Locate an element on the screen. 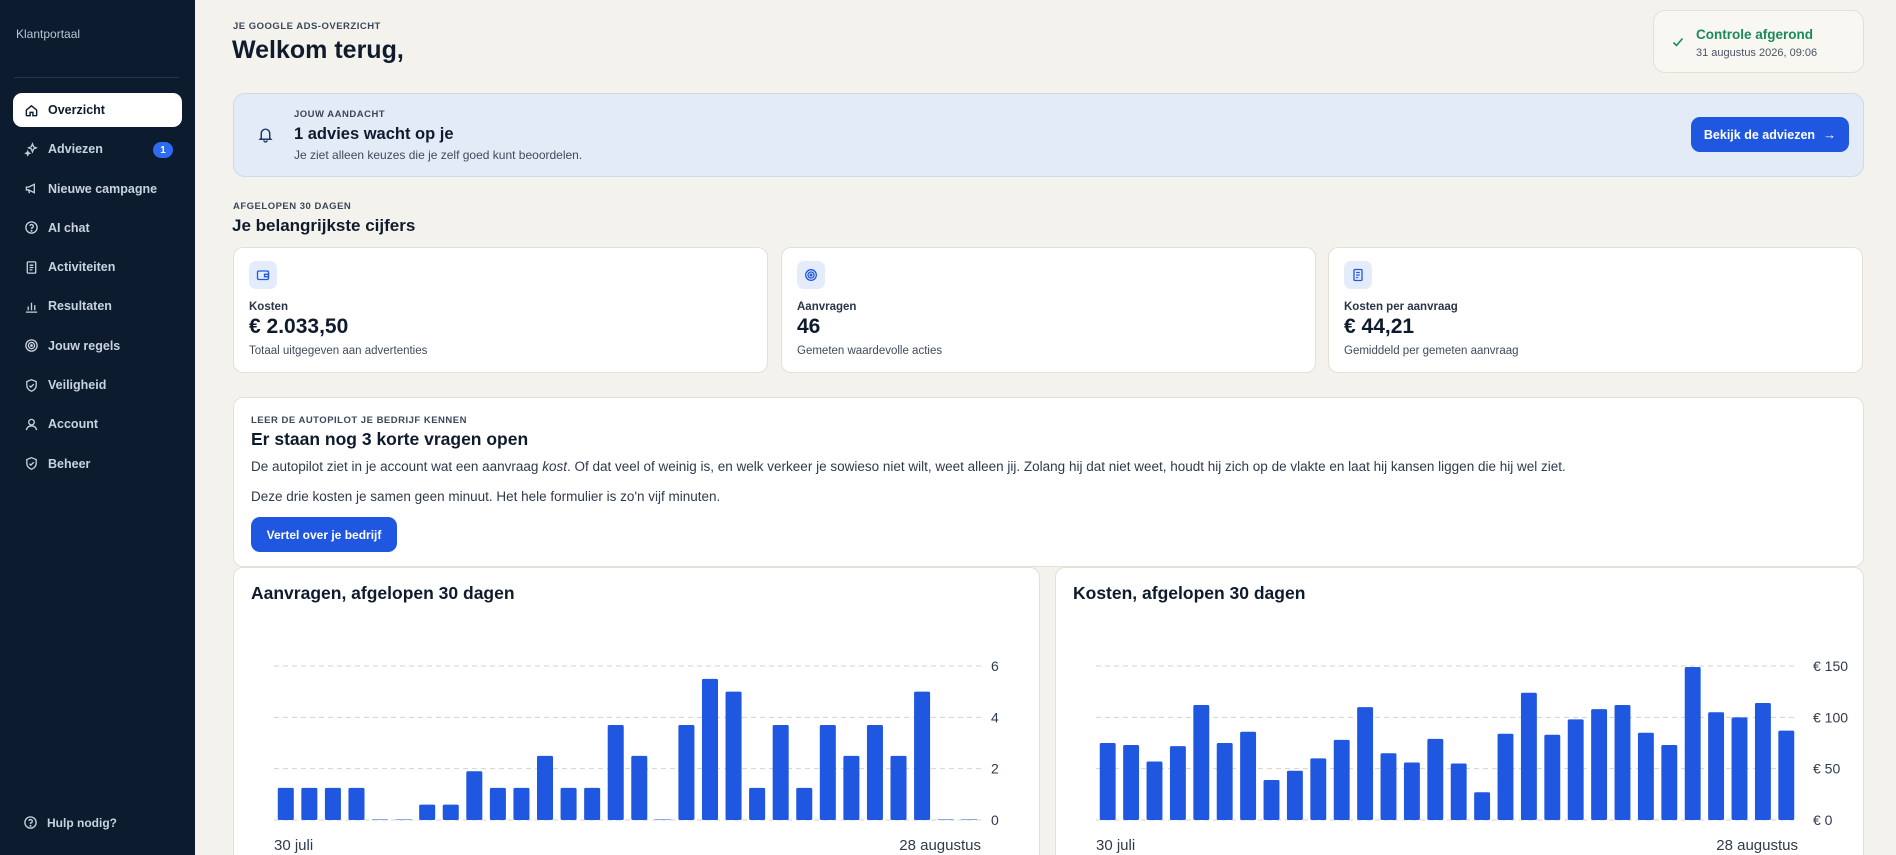 Image resolution: width=1896 pixels, height=855 pixels. status-timestamp: 31 augustus 2026, 09:06 is located at coordinates (1757, 53).